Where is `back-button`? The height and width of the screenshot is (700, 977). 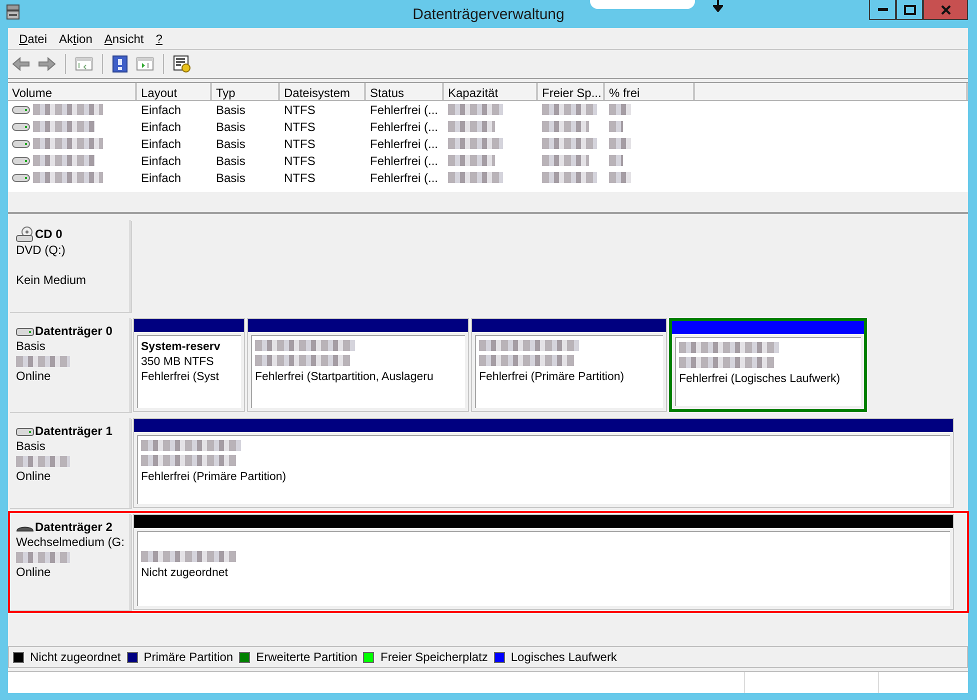 back-button is located at coordinates (21, 64).